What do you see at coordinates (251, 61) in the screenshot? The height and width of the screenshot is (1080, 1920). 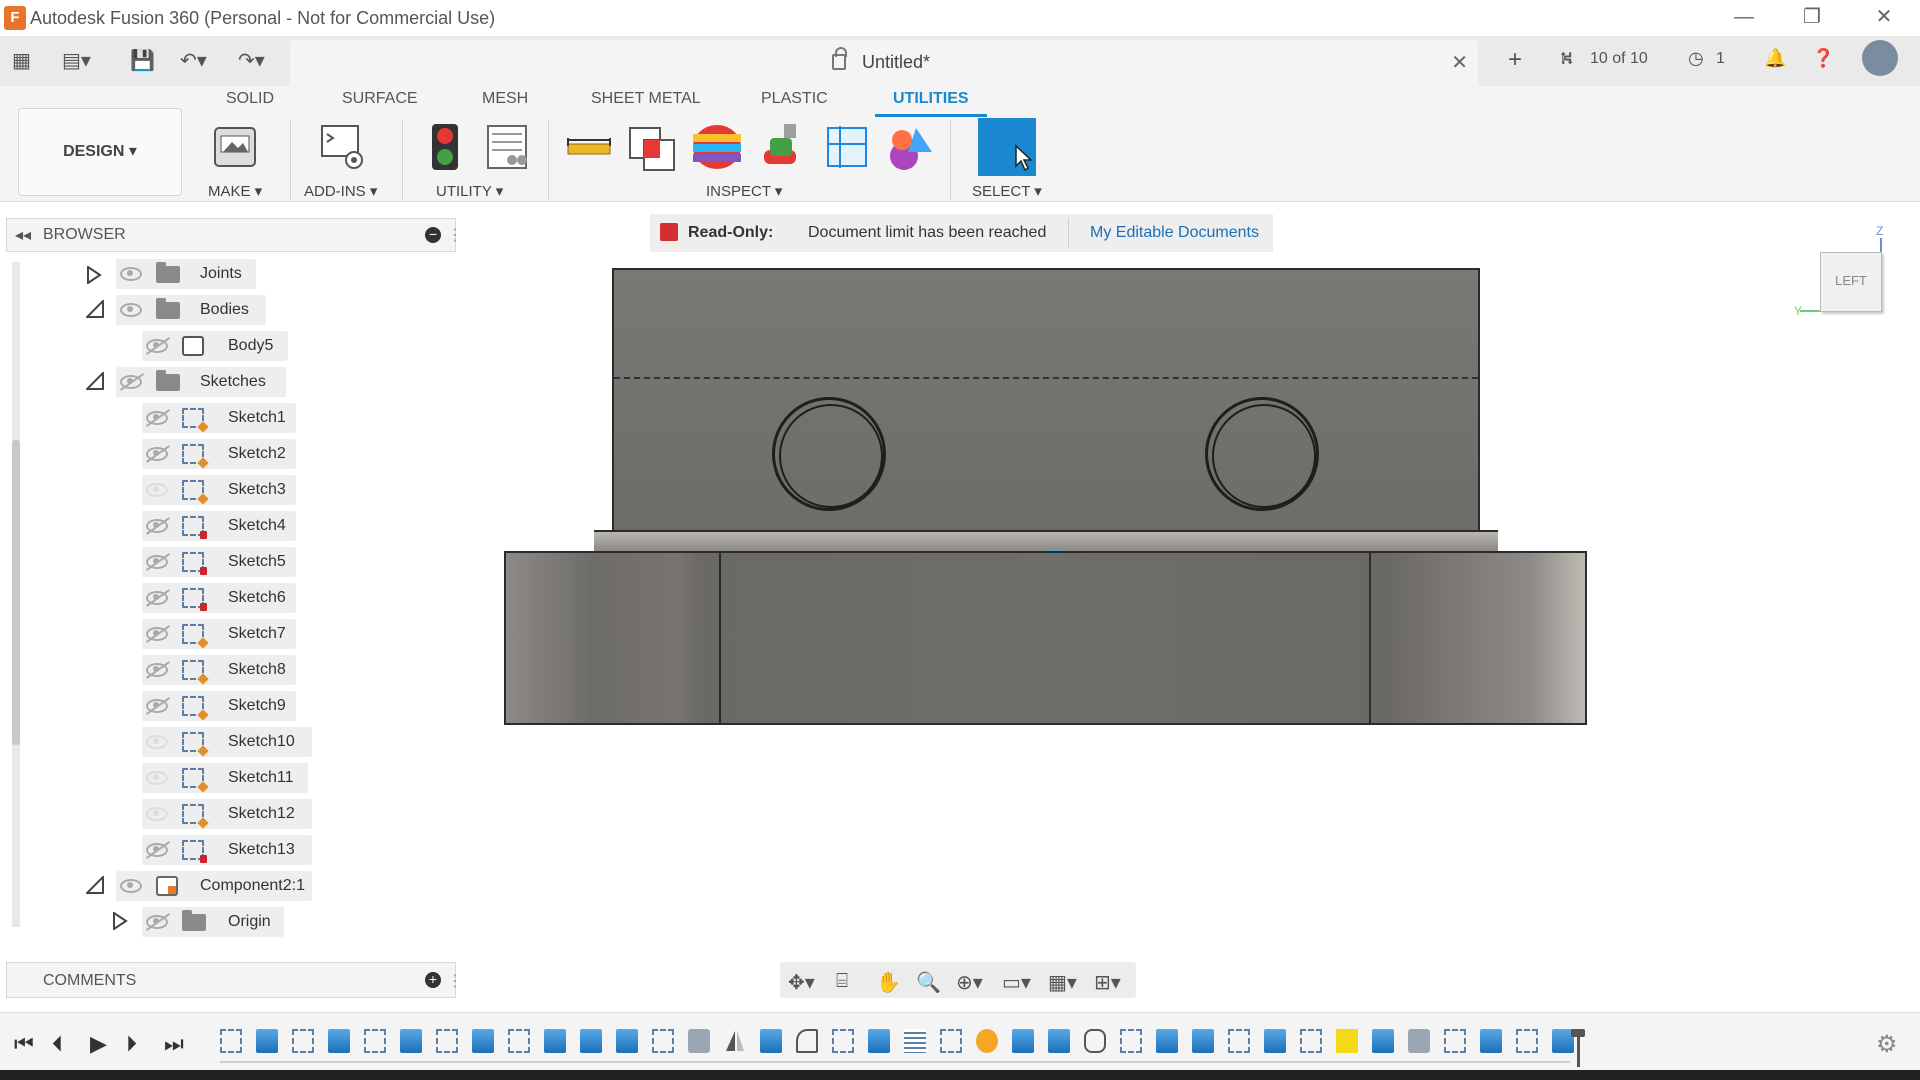 I see `redo-icon: ↷▾` at bounding box center [251, 61].